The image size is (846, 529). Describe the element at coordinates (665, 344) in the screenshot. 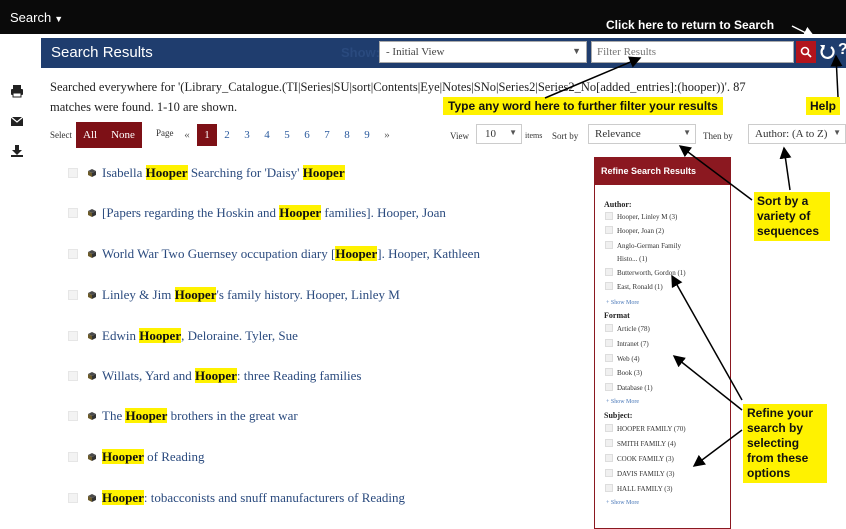

I see `format-facet-option: Intranet (7)` at that location.